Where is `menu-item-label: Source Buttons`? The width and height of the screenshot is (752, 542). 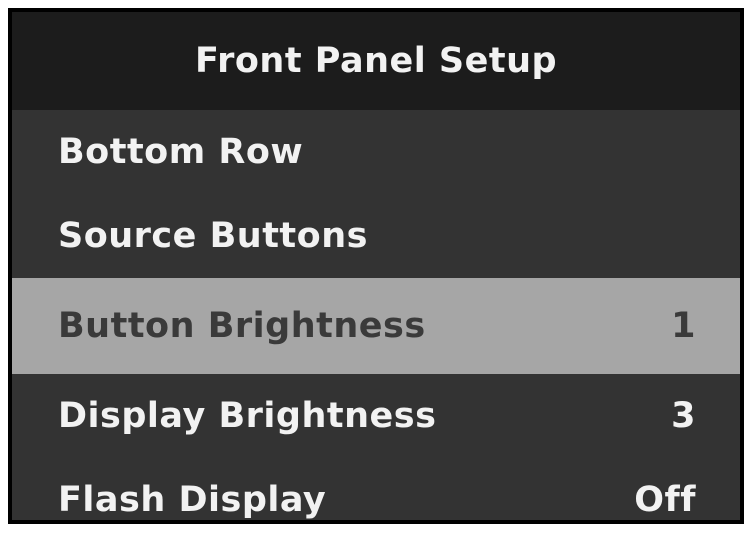 menu-item-label: Source Buttons is located at coordinates (213, 236).